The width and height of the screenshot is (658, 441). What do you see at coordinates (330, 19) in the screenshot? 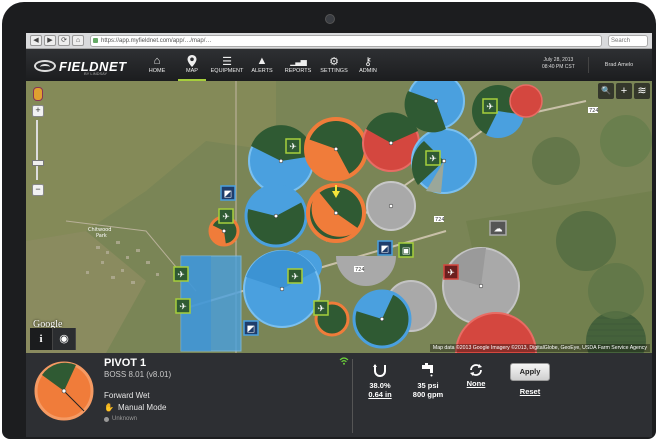
I see `camera-icon` at bounding box center [330, 19].